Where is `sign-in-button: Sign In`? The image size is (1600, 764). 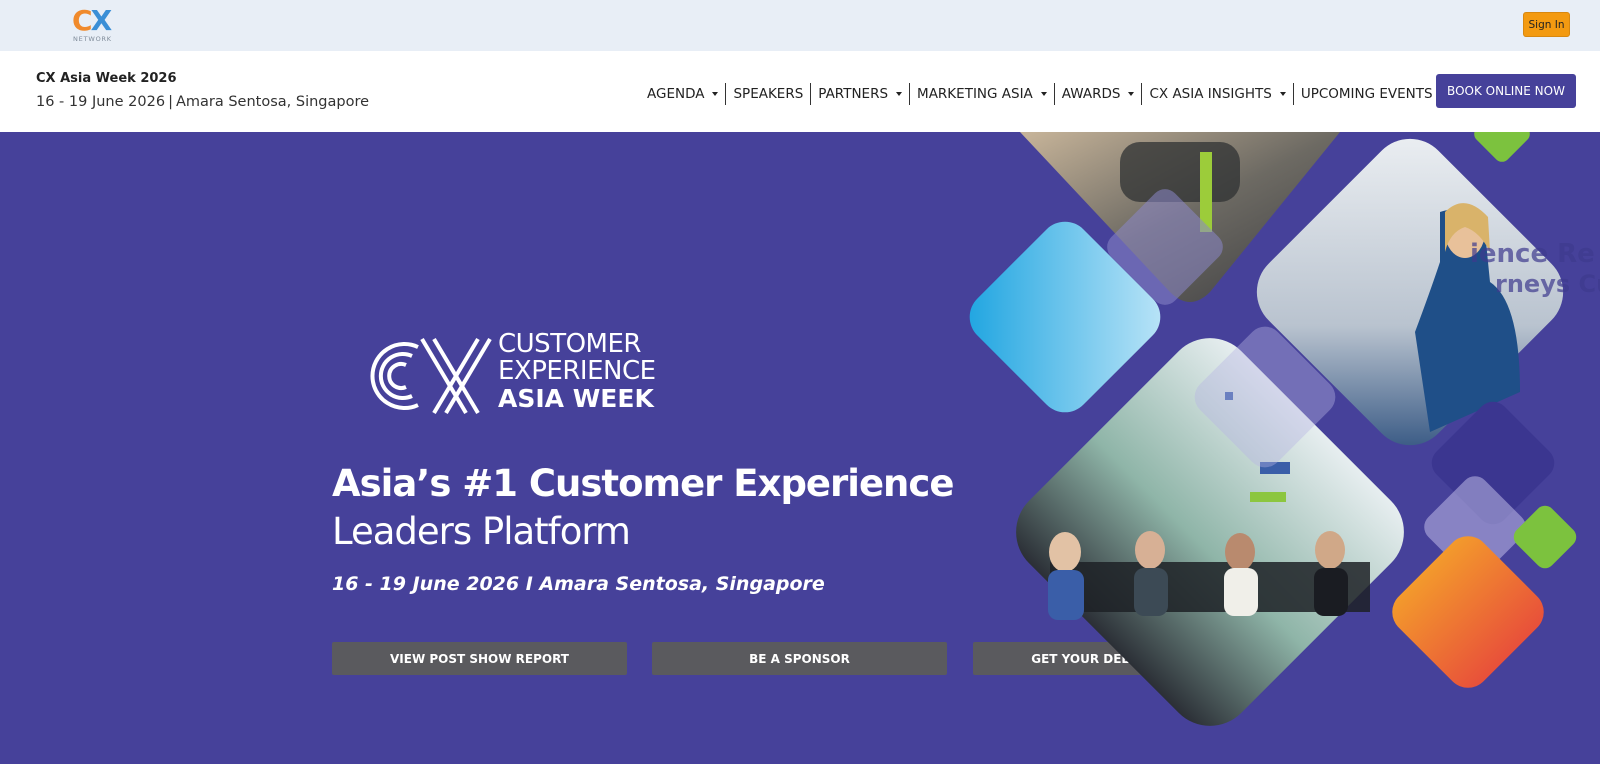 sign-in-button: Sign In is located at coordinates (1546, 24).